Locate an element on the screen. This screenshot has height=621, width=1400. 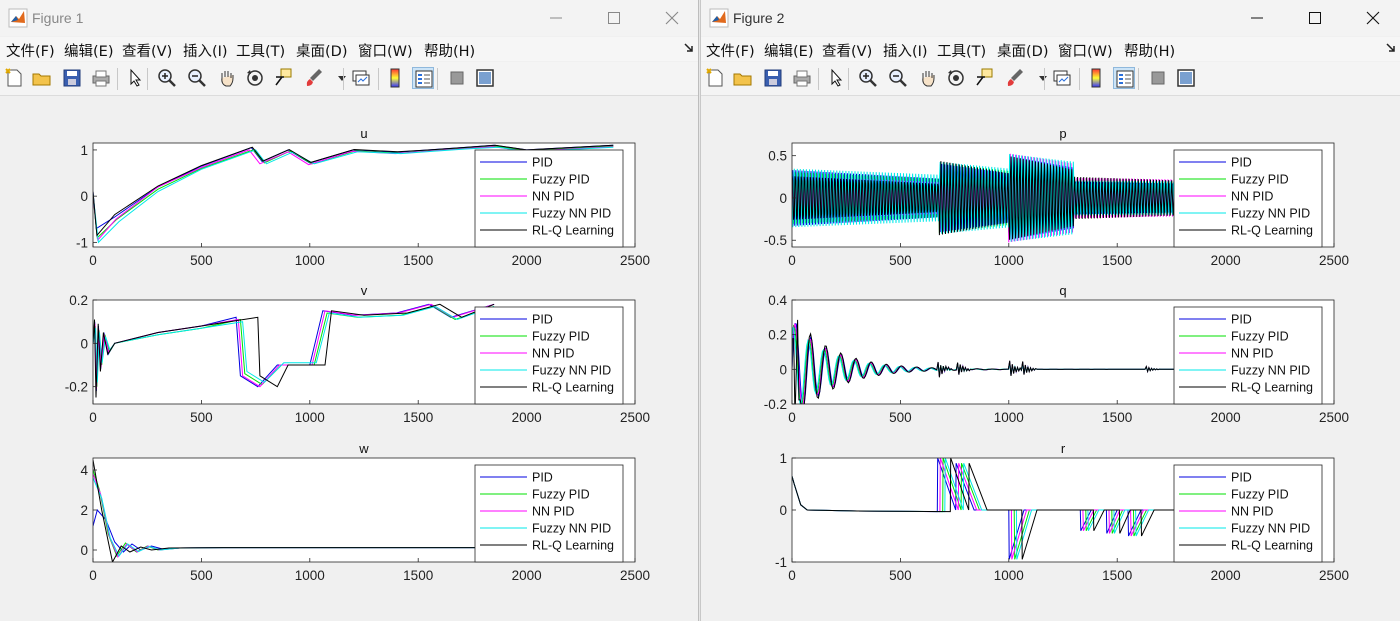
title-bar: Figure 1 is located at coordinates (349, 18).